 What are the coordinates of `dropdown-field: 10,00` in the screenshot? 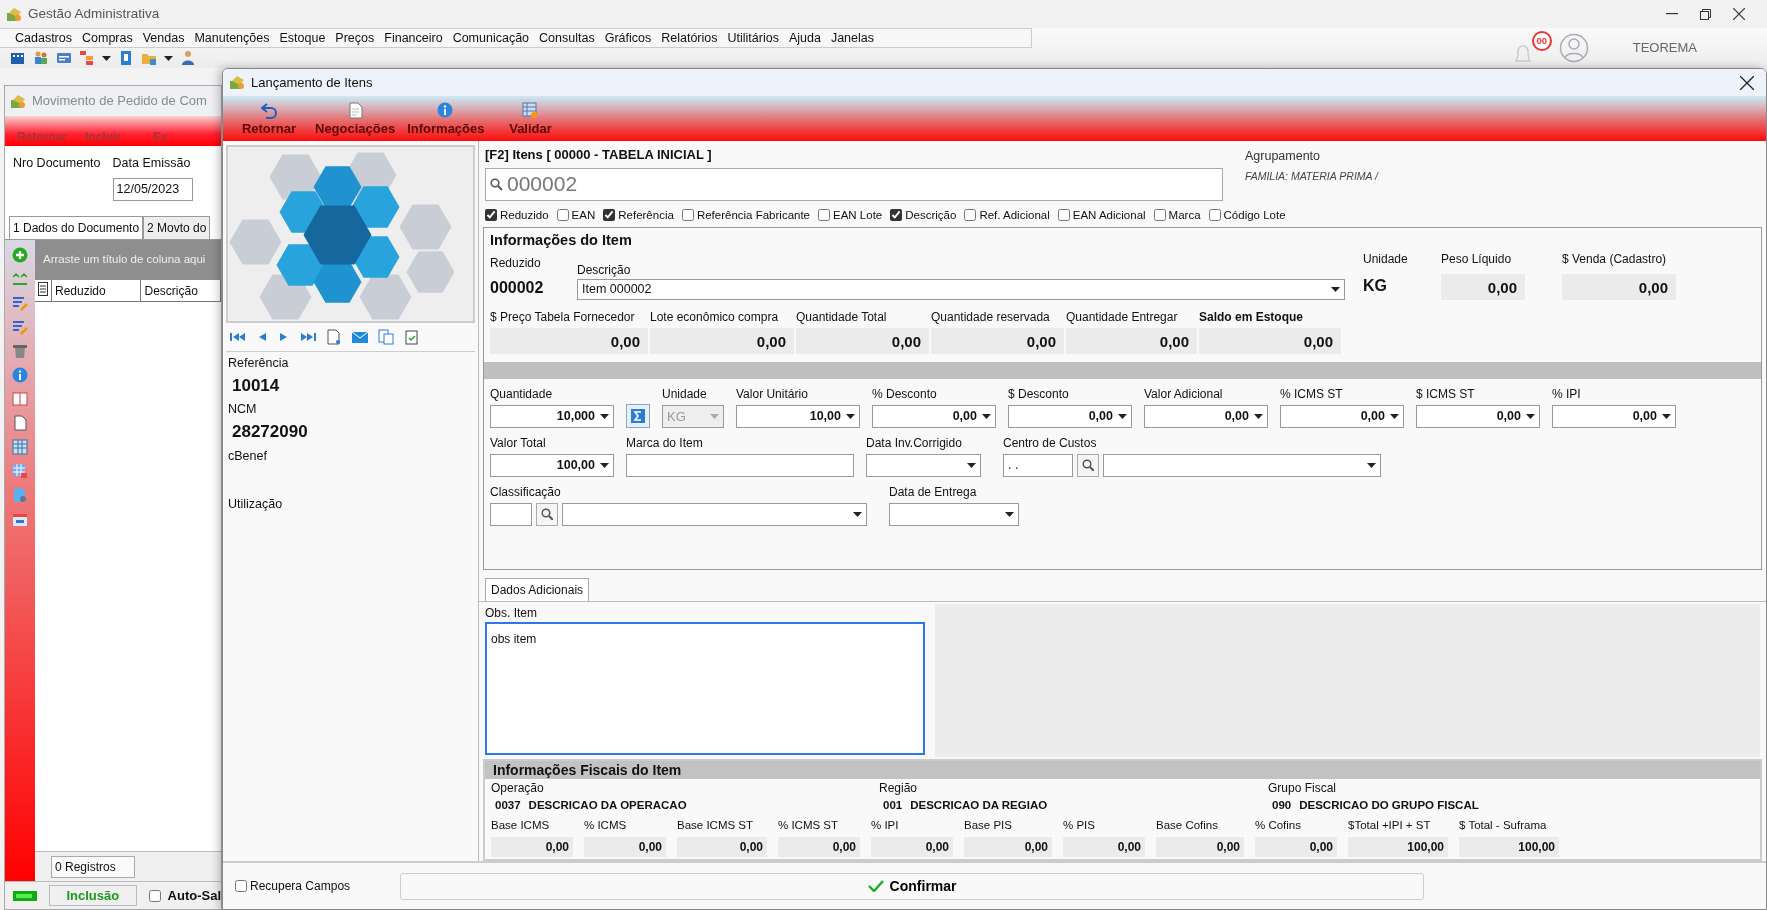 It's located at (798, 416).